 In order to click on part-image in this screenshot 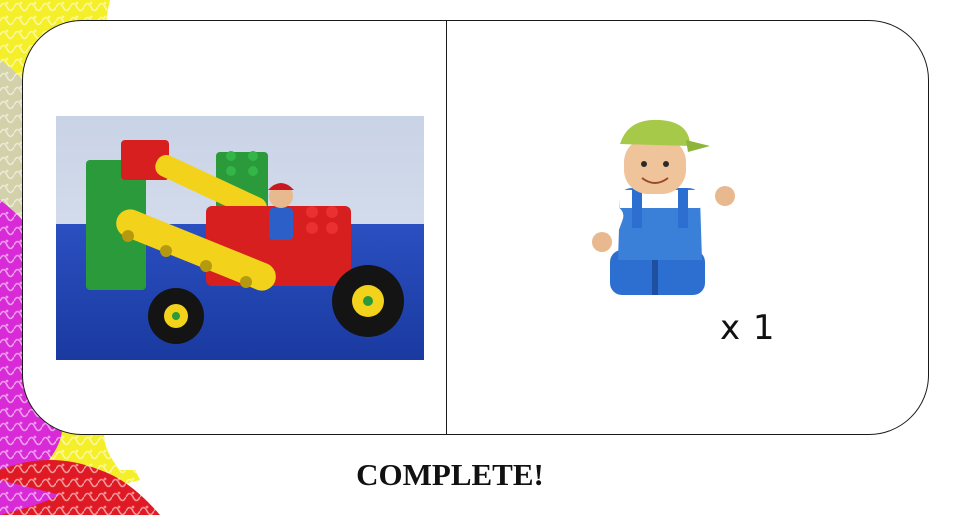, I will do `click(665, 210)`.